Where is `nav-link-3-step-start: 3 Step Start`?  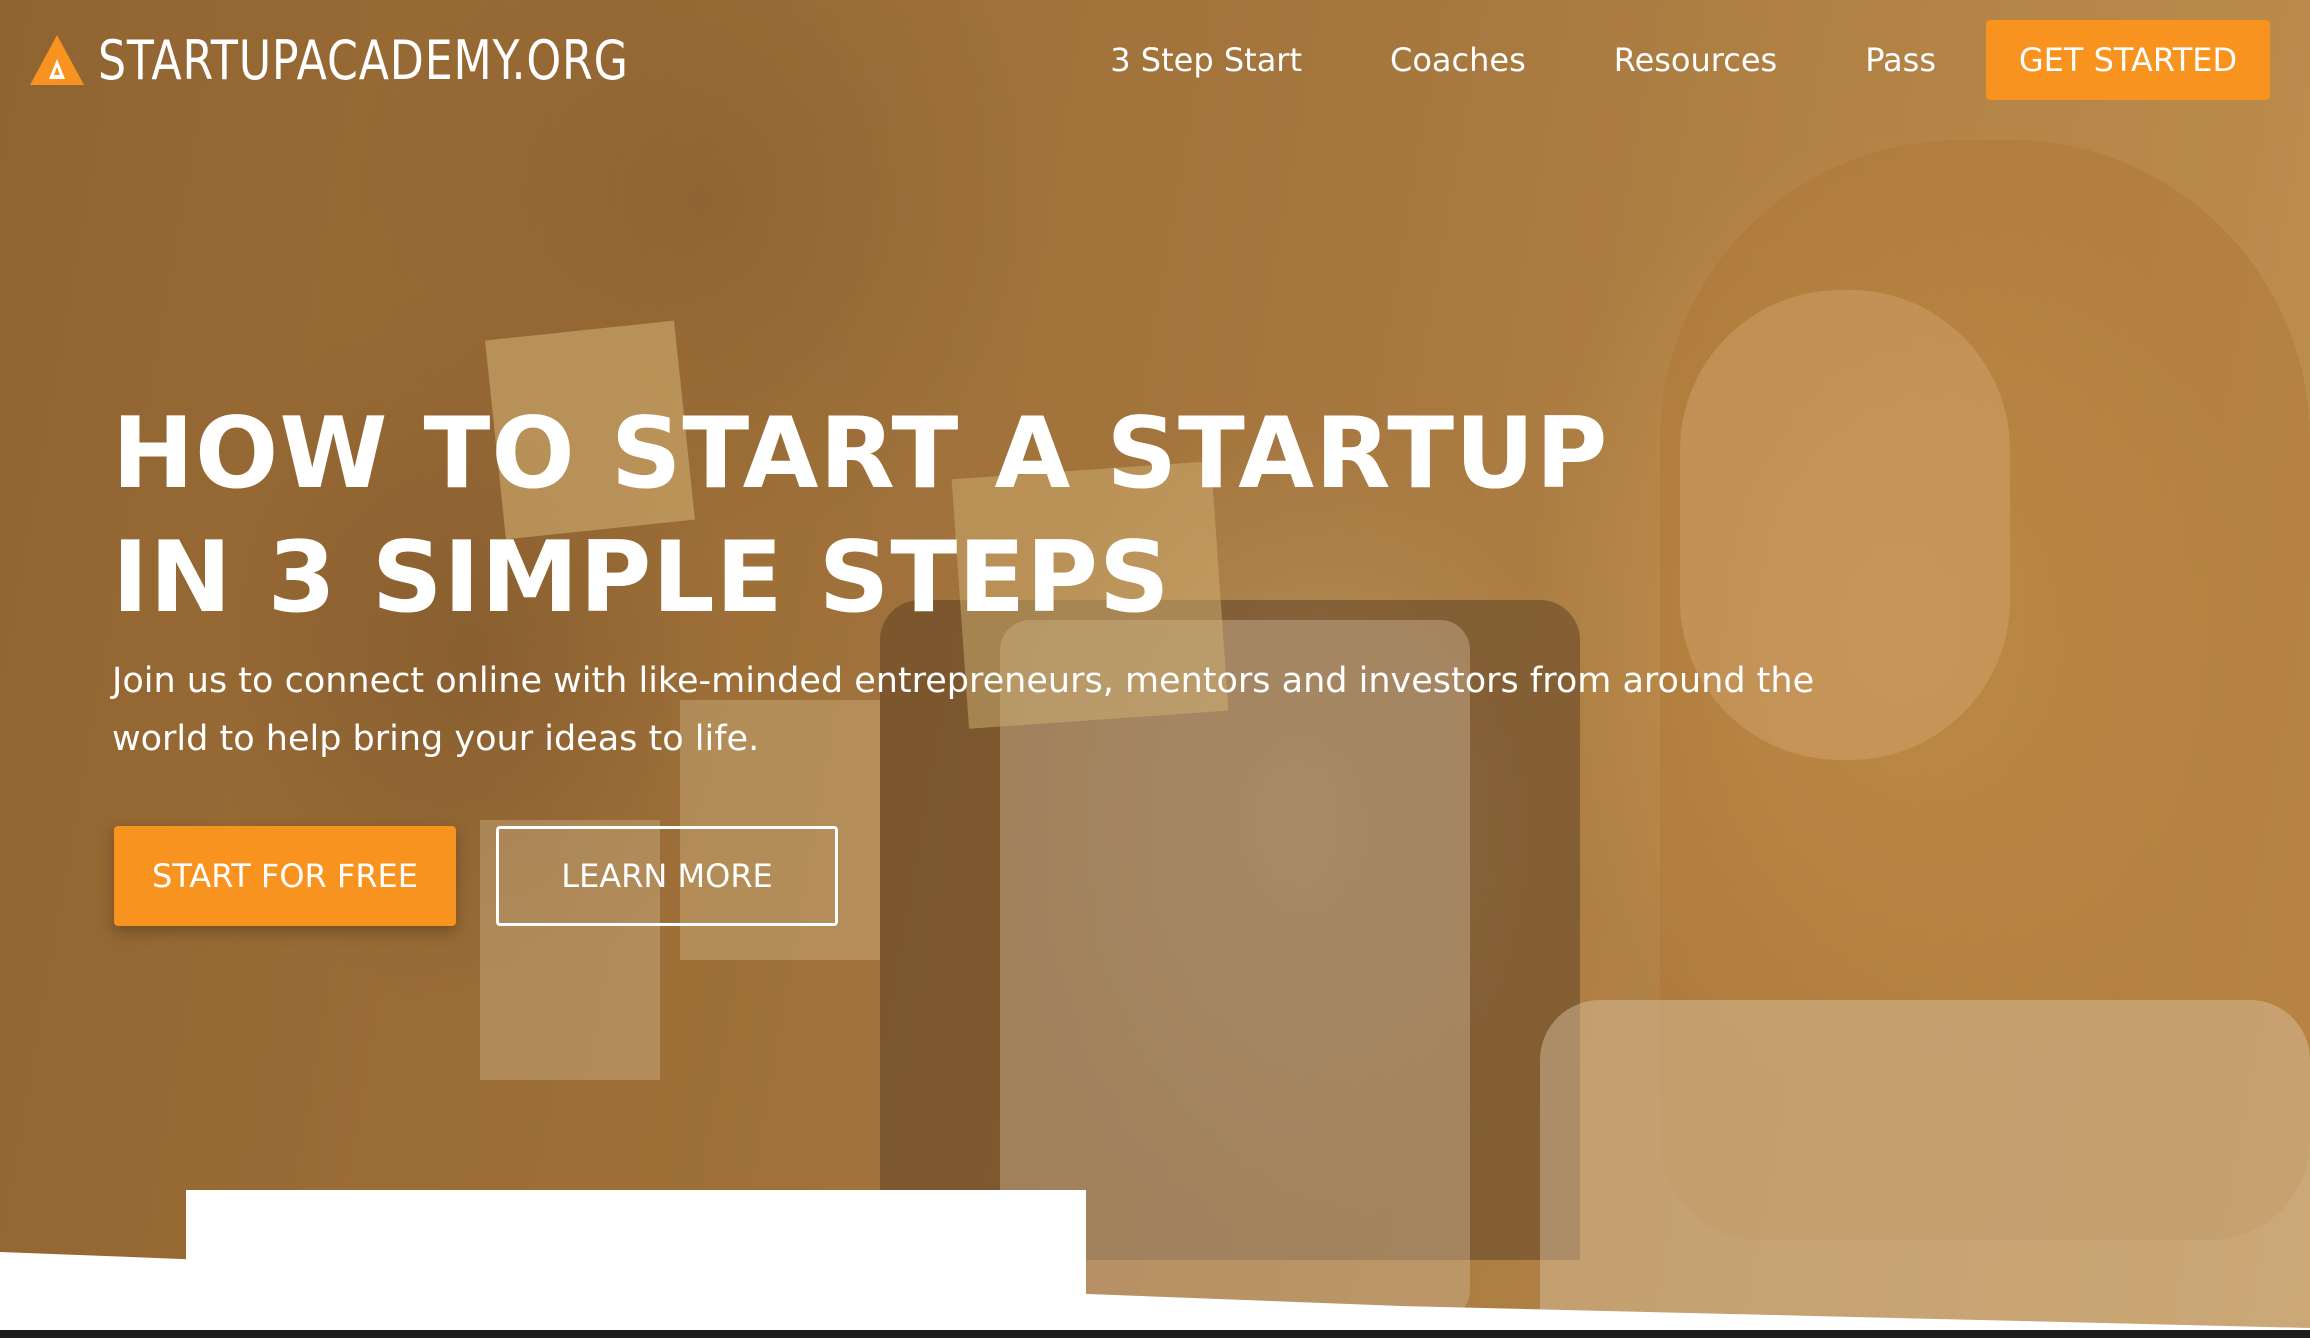
nav-link-3-step-start: 3 Step Start is located at coordinates (1206, 60).